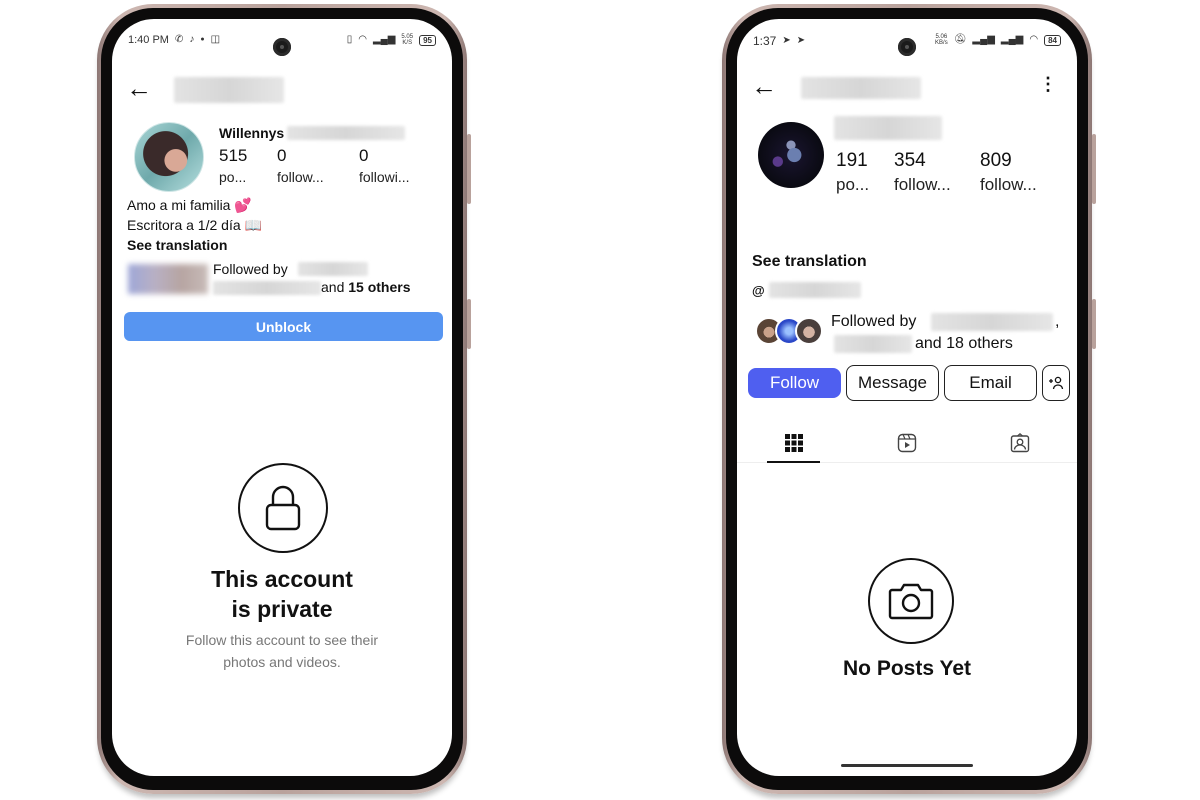  I want to click on instagram-icon: ◫, so click(215, 39).